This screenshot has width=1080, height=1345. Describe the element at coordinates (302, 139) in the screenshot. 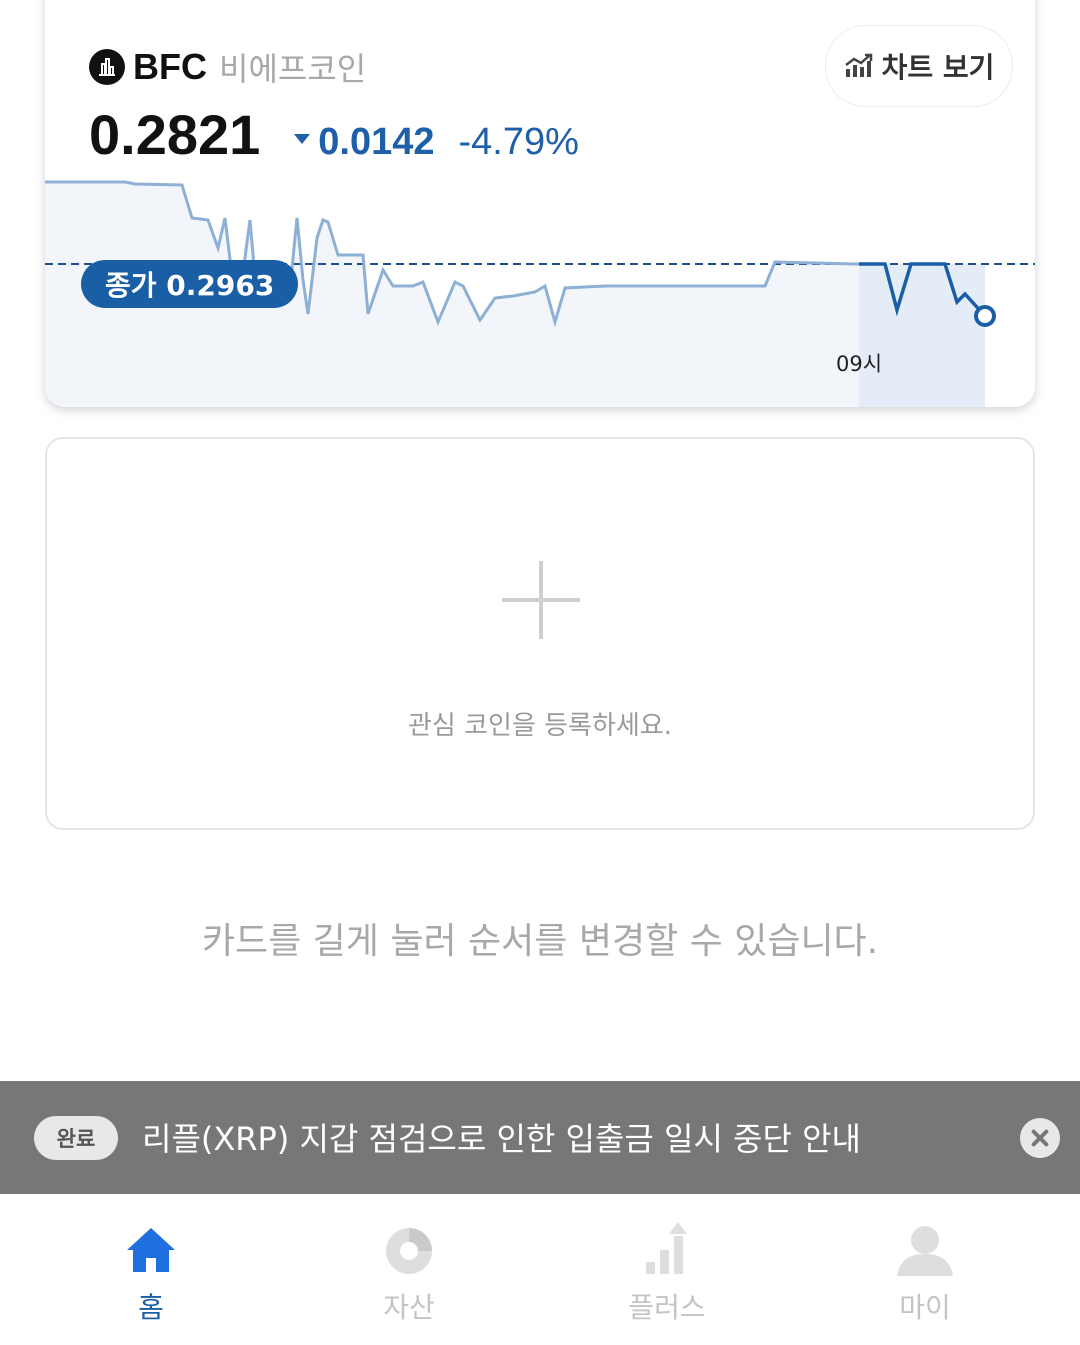

I see `down-arrow-icon` at that location.